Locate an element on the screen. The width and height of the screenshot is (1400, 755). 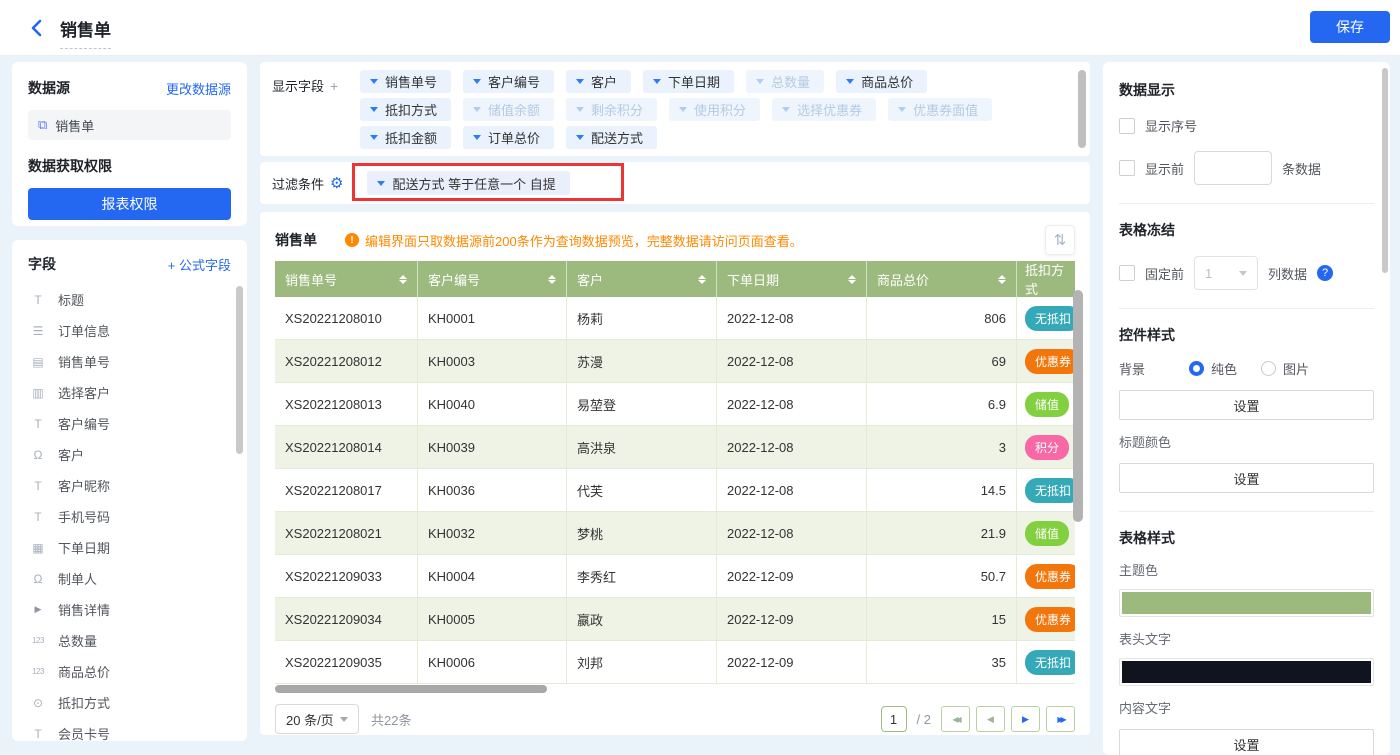
display-field-chip: 销售单号 is located at coordinates (406, 81).